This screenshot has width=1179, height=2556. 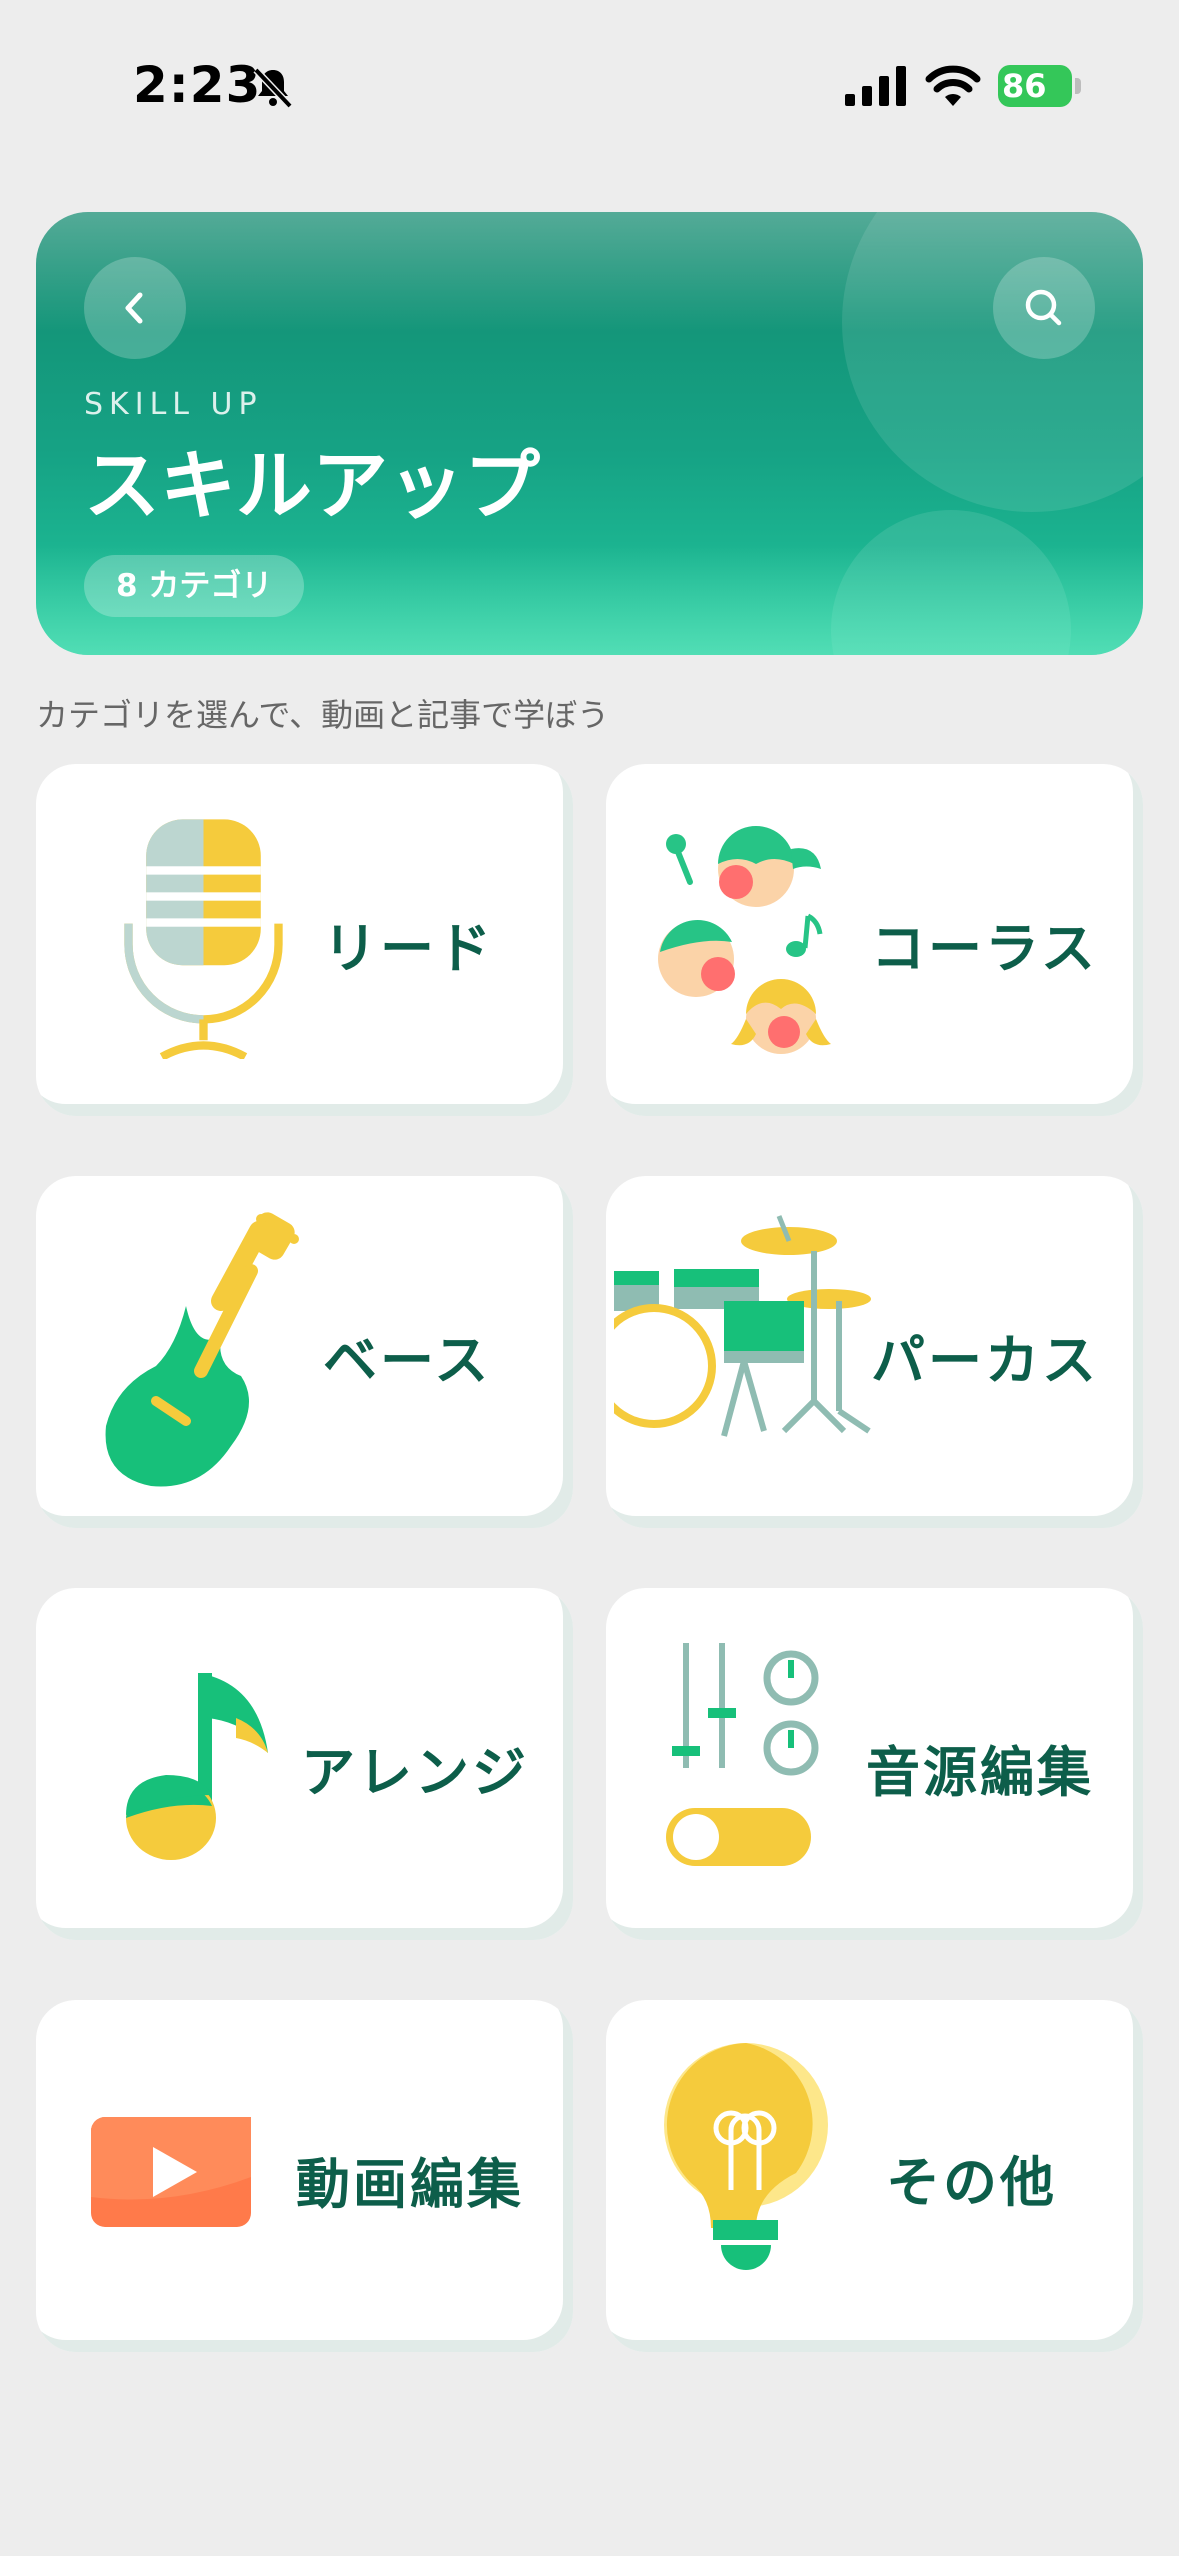 What do you see at coordinates (875, 86) in the screenshot?
I see `cellular-signal-icon` at bounding box center [875, 86].